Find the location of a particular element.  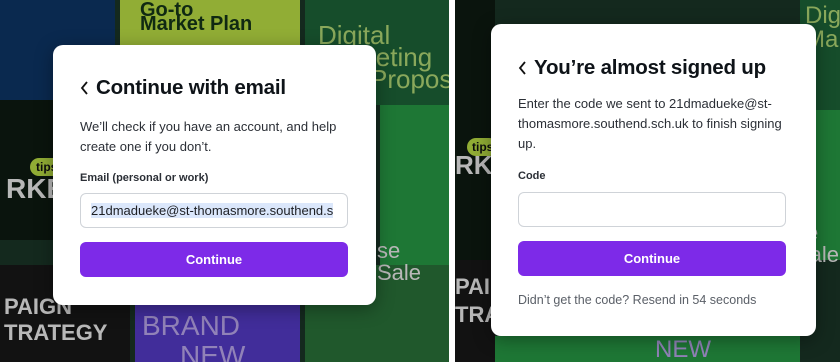

email-field-label: Email (personal or work) is located at coordinates (144, 178).